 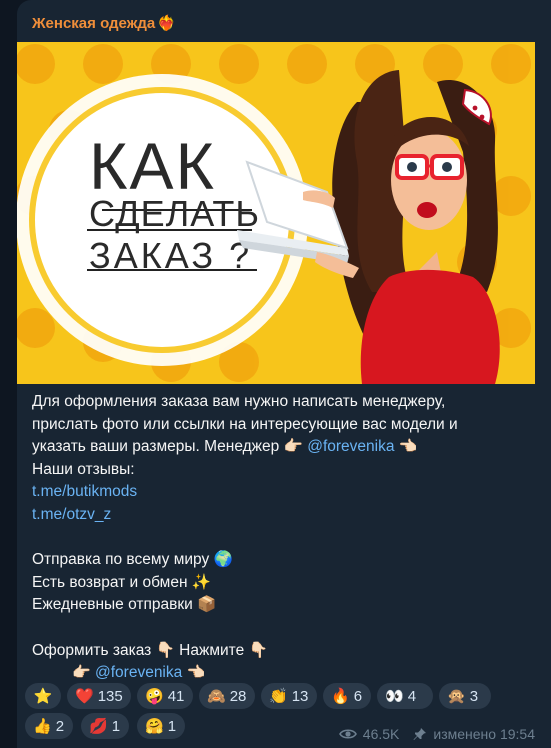 I want to click on reaction-count: 135, so click(x=110, y=696).